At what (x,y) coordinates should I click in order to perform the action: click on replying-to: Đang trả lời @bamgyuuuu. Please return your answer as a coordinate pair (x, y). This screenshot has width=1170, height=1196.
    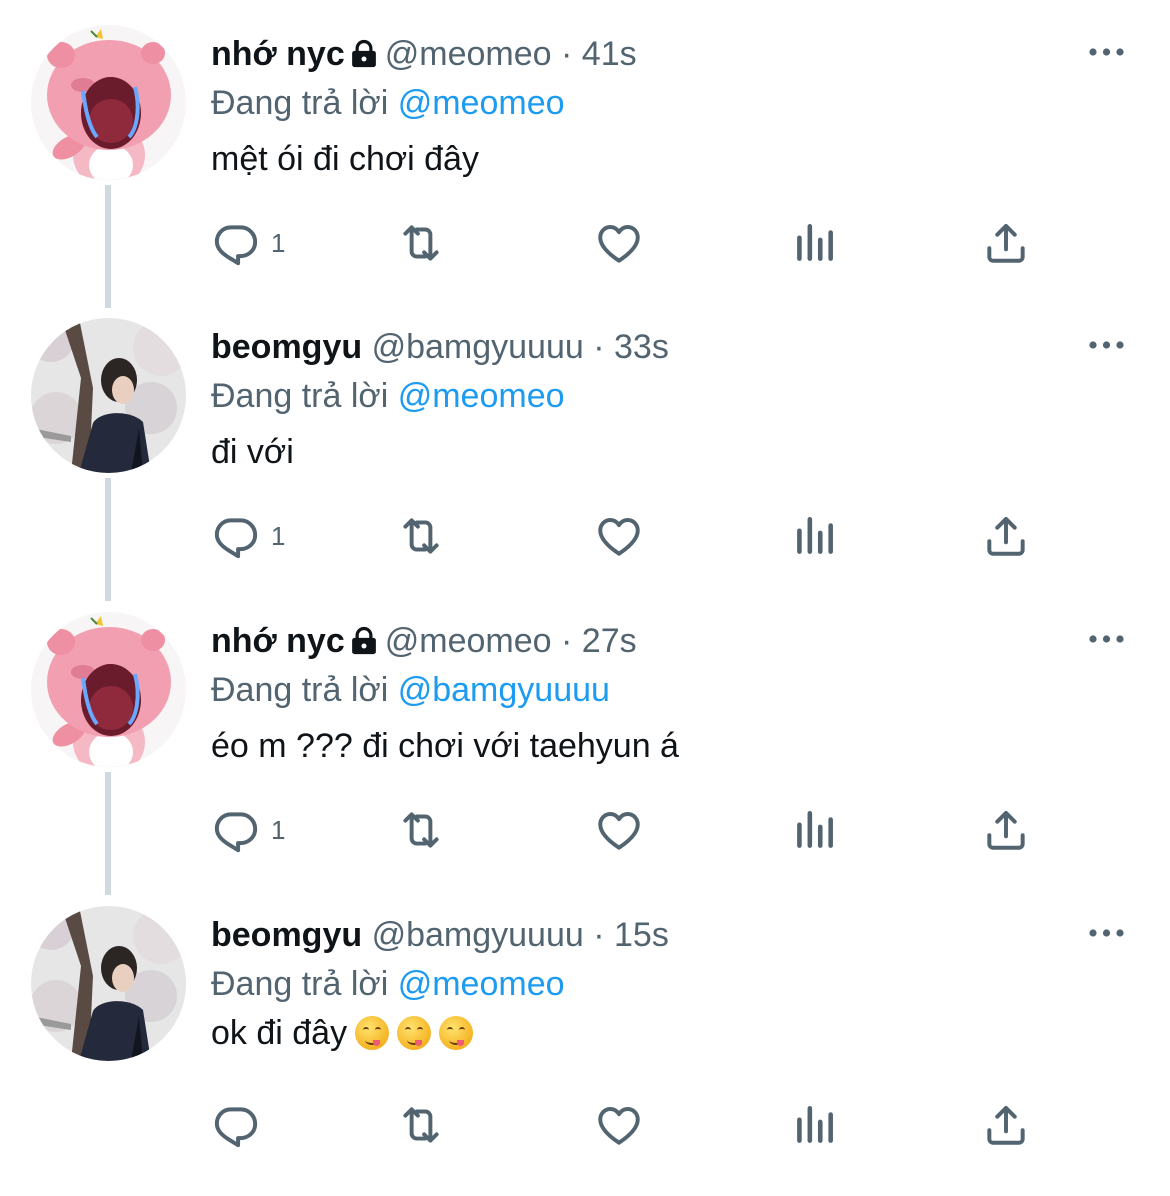
    Looking at the image, I should click on (410, 690).